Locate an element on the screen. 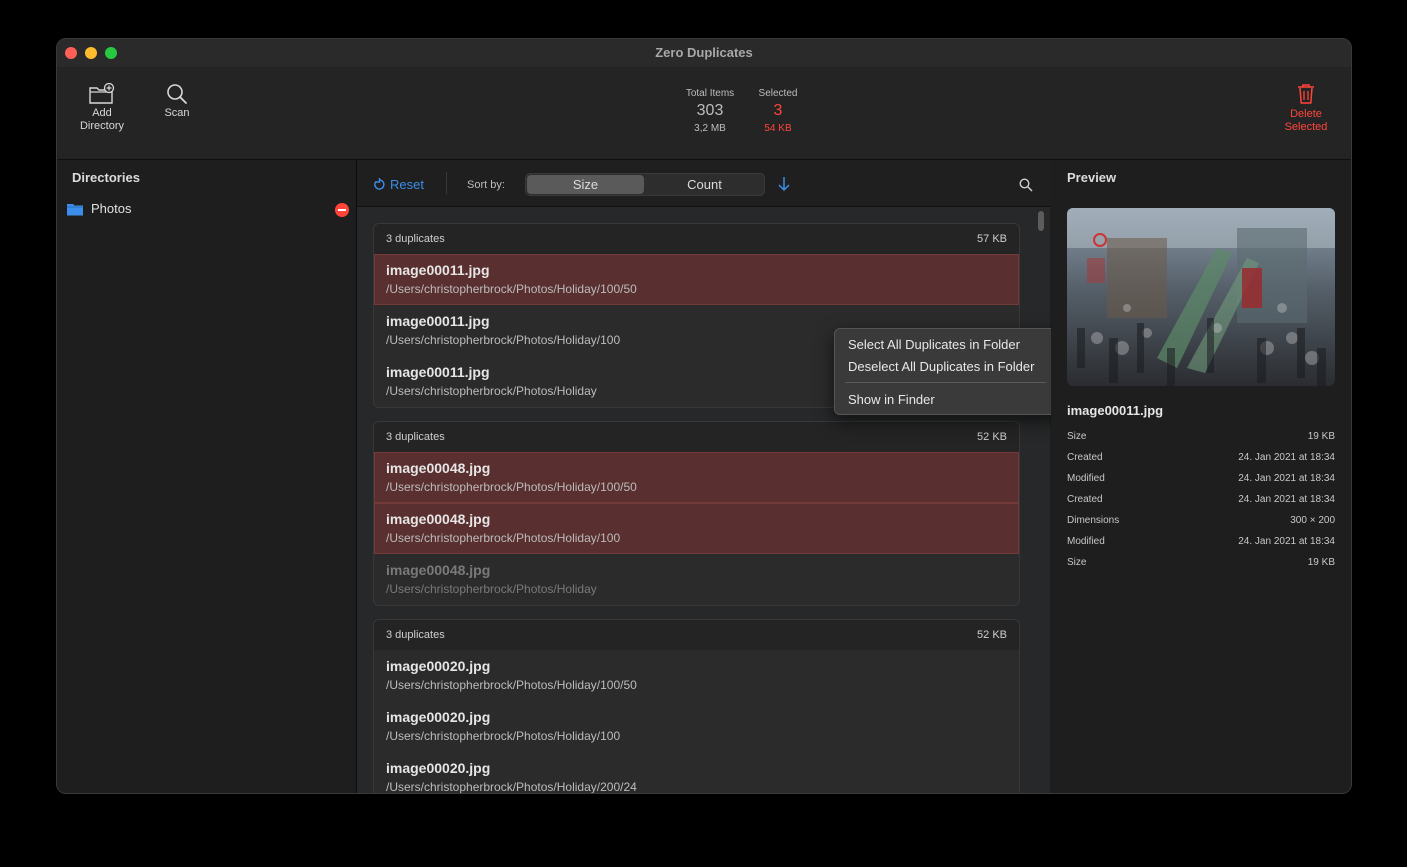  preview-image is located at coordinates (1201, 297).